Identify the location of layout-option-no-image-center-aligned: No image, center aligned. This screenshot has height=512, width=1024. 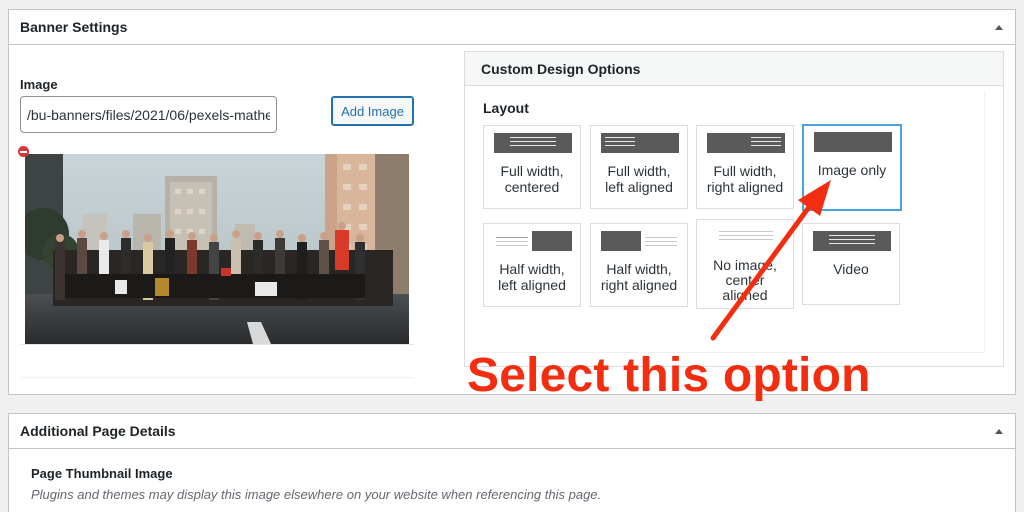
(745, 264).